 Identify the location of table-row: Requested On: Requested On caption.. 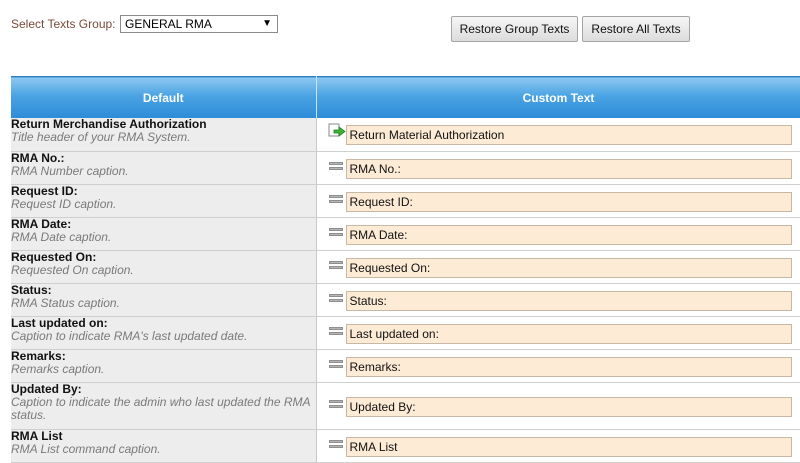
(405, 266).